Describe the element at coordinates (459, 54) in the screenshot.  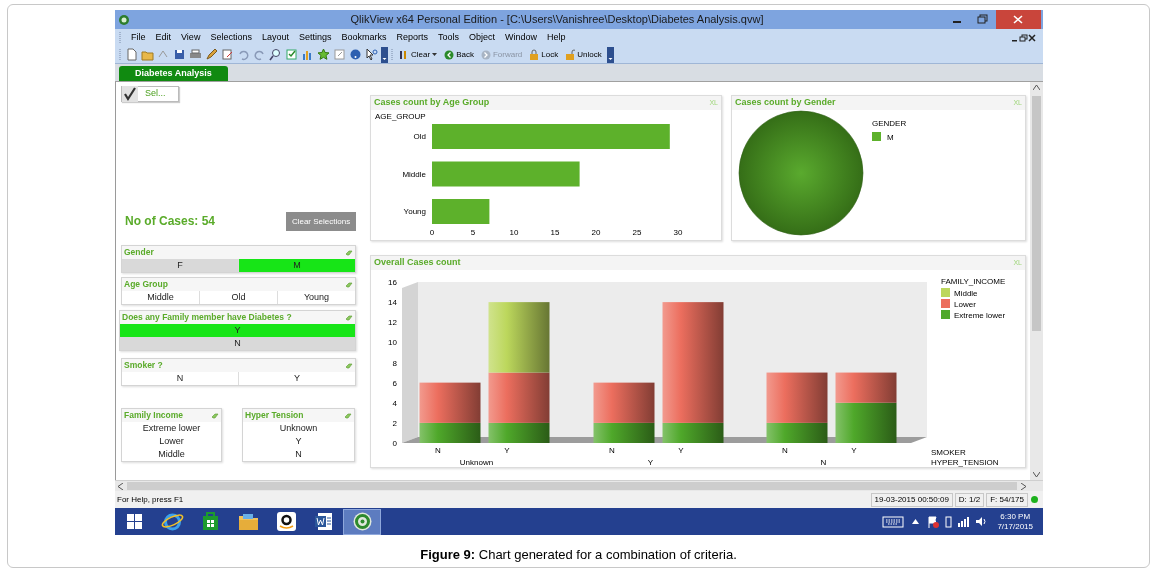
I see `toolbar-button: Back` at that location.